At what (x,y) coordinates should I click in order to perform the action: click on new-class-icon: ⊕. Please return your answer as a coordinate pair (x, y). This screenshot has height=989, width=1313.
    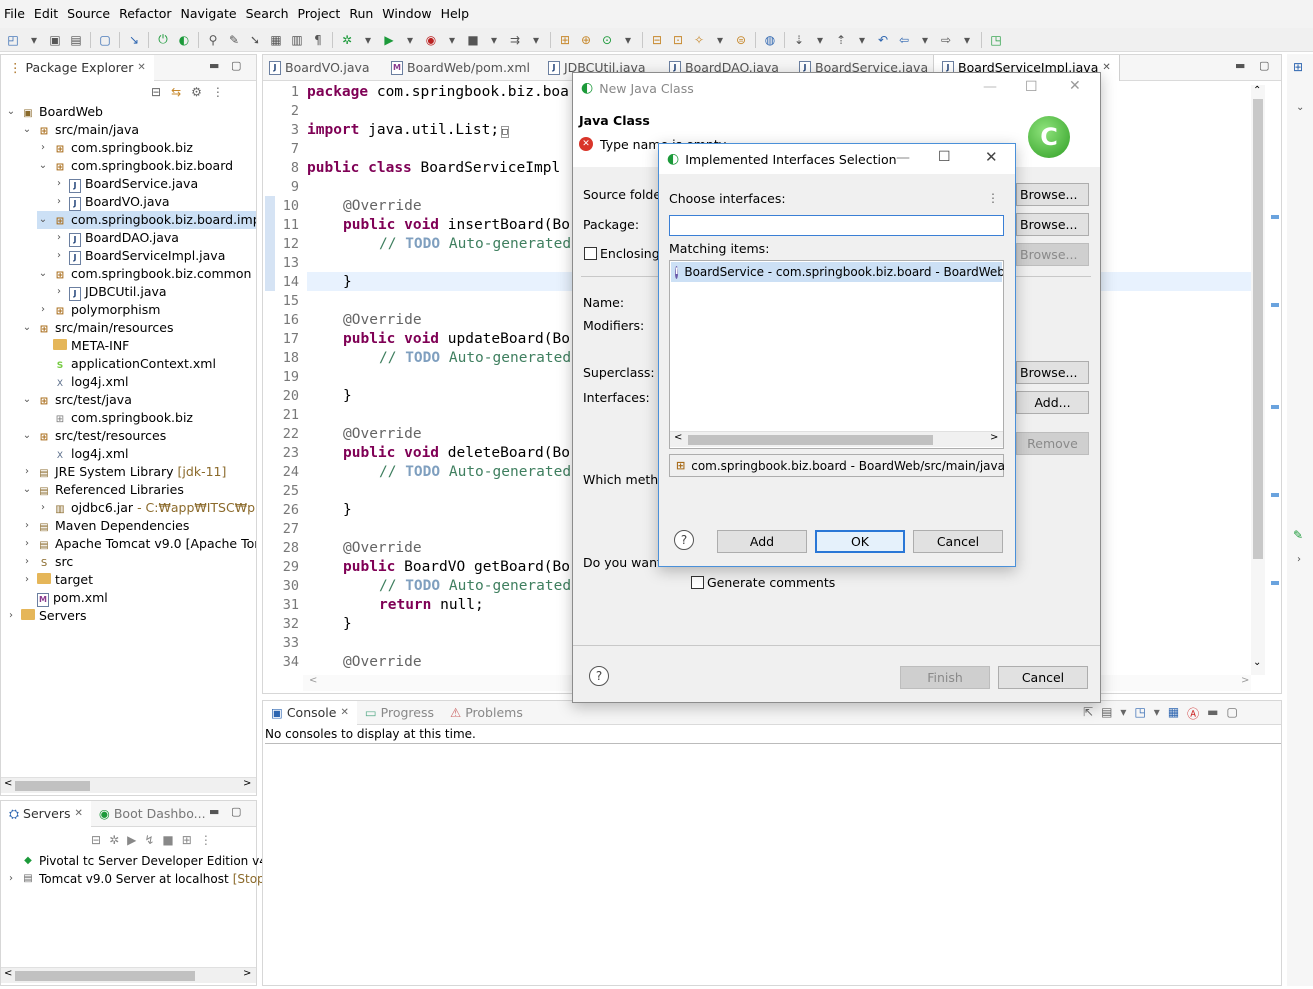
    Looking at the image, I should click on (586, 40).